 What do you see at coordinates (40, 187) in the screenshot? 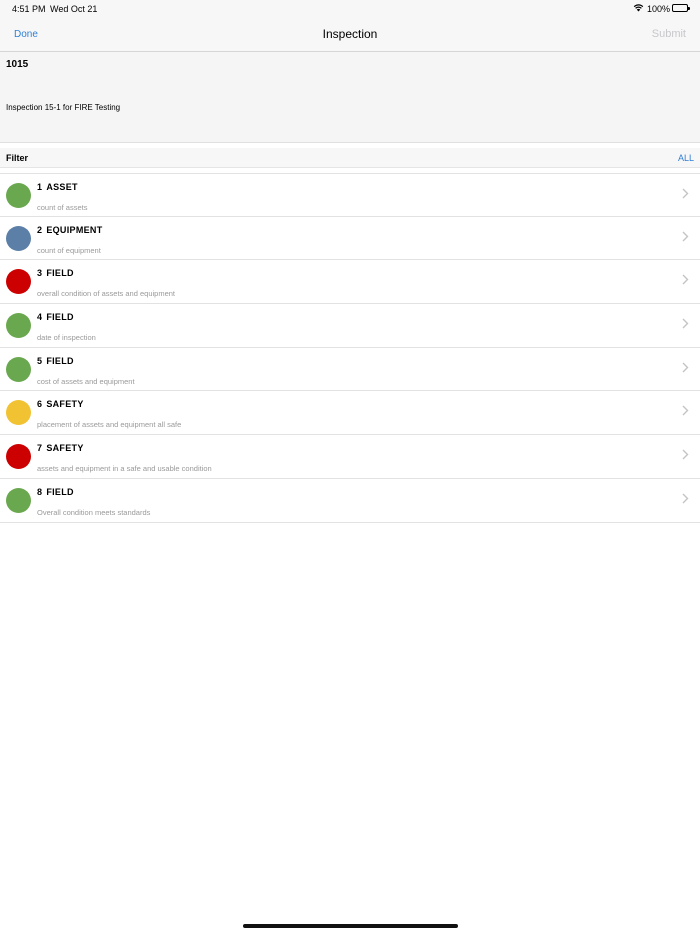
I see `item-number: 1` at bounding box center [40, 187].